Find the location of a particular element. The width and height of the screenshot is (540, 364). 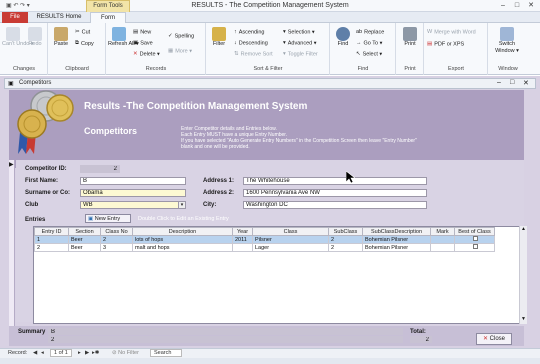

ascending-button: ↑ Ascending is located at coordinates (249, 32).